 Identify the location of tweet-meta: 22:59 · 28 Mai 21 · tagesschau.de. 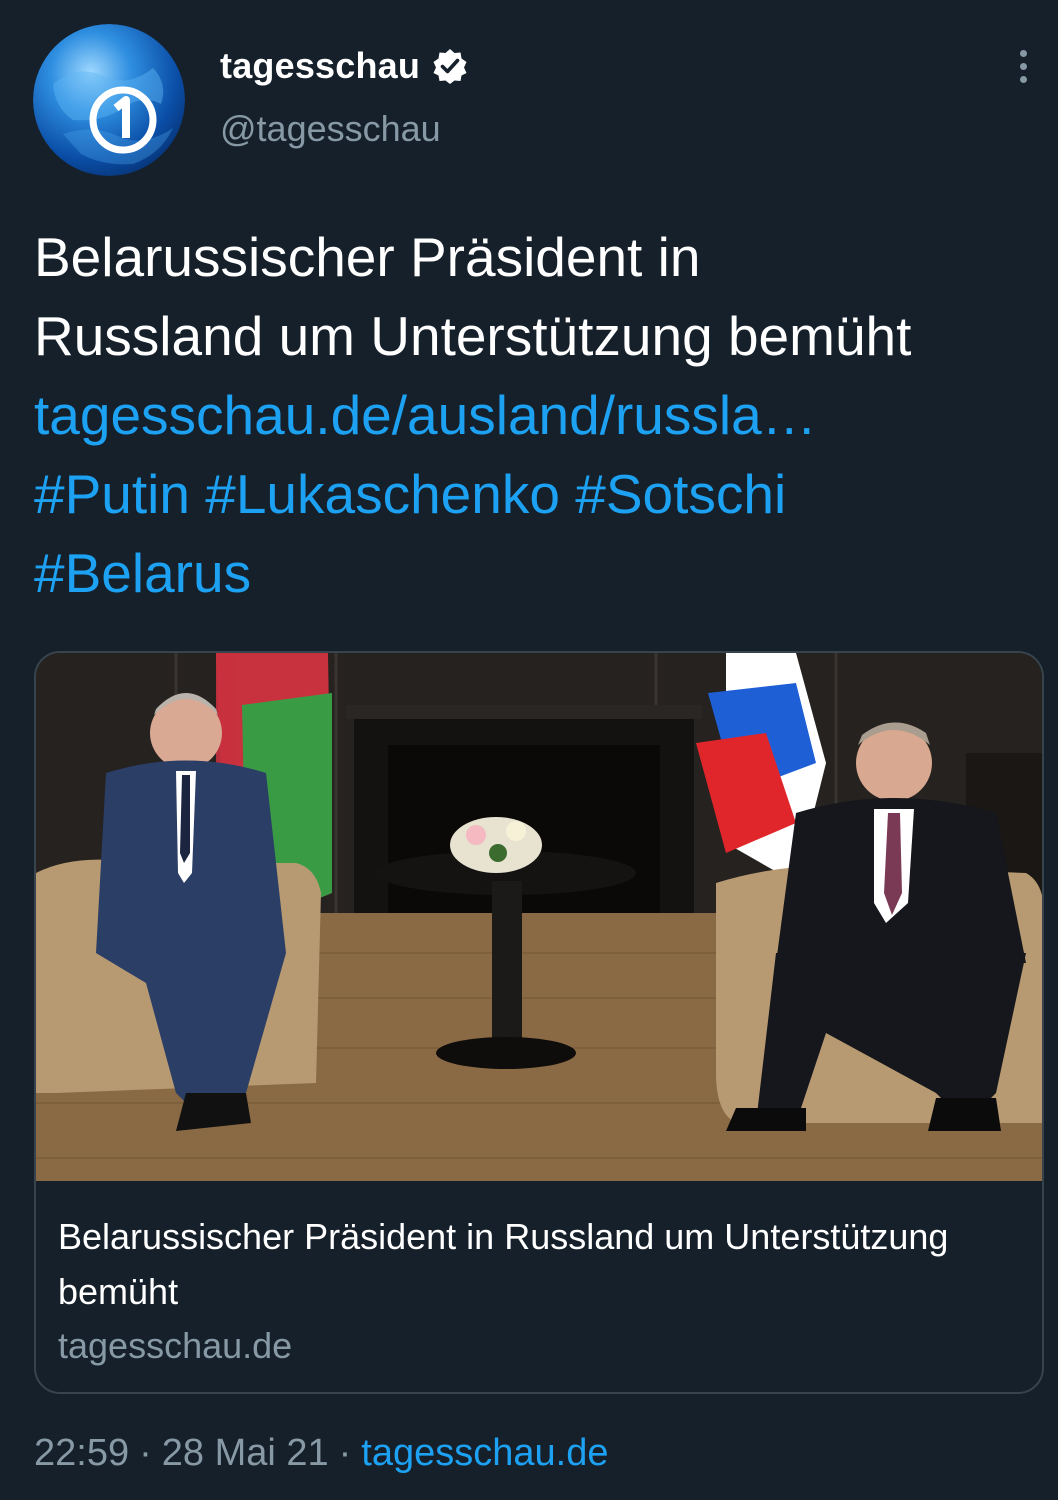
(321, 1453).